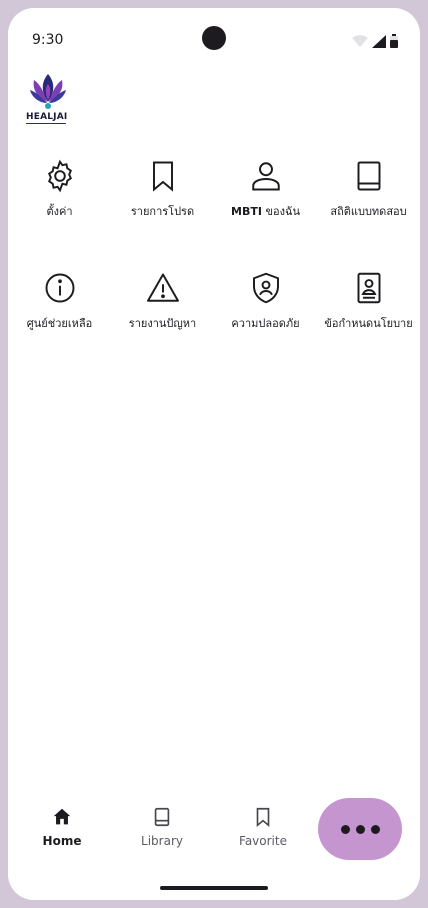 This screenshot has height=908, width=428. What do you see at coordinates (162, 841) in the screenshot?
I see `nav-label: Library` at bounding box center [162, 841].